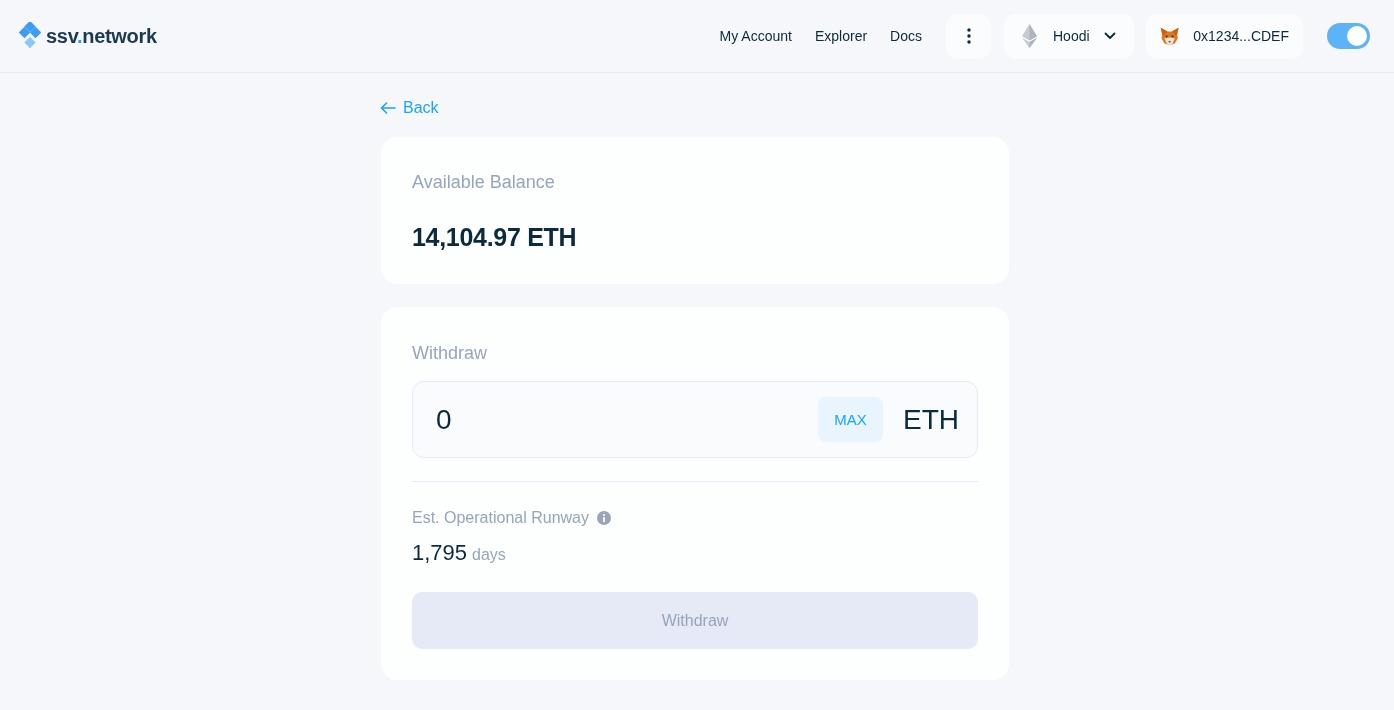  What do you see at coordinates (1110, 36) in the screenshot?
I see `chevron-down-icon` at bounding box center [1110, 36].